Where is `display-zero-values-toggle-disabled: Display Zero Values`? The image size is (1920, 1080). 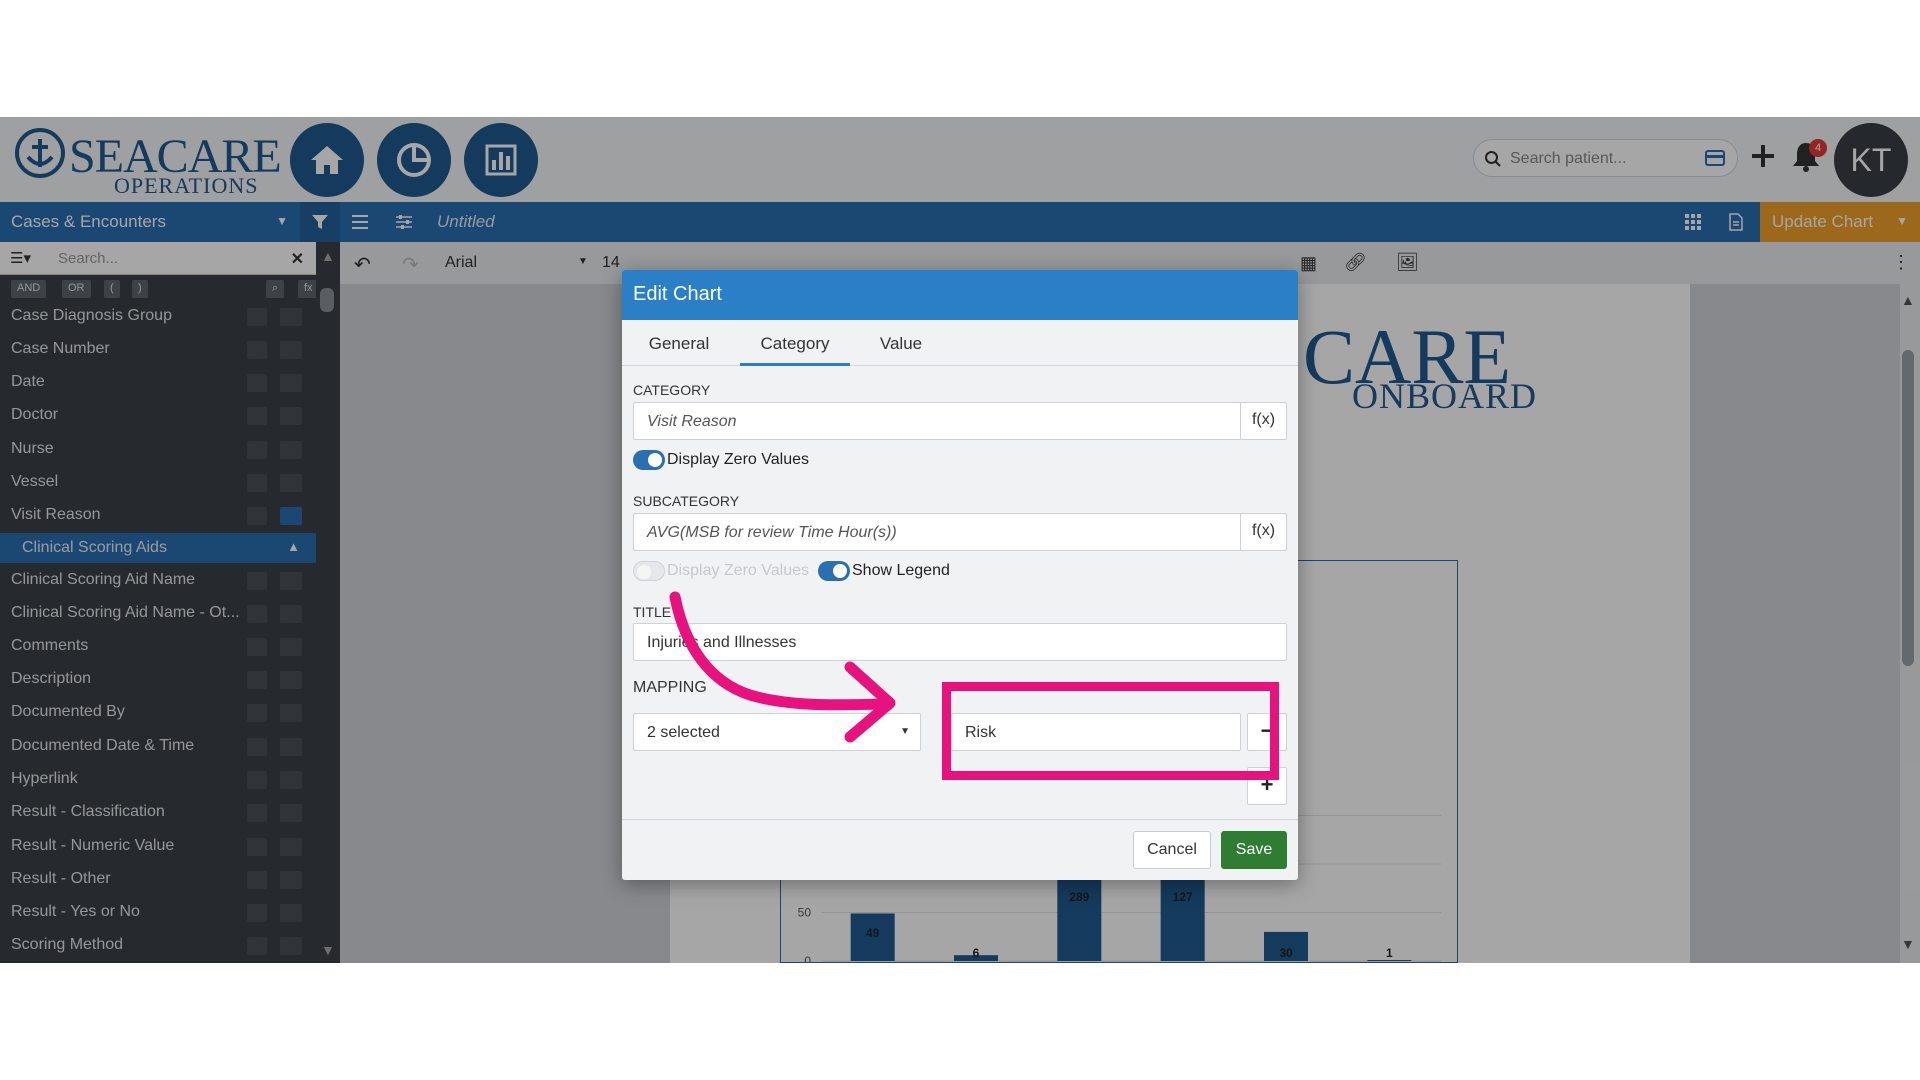 display-zero-values-toggle-disabled: Display Zero Values is located at coordinates (723, 571).